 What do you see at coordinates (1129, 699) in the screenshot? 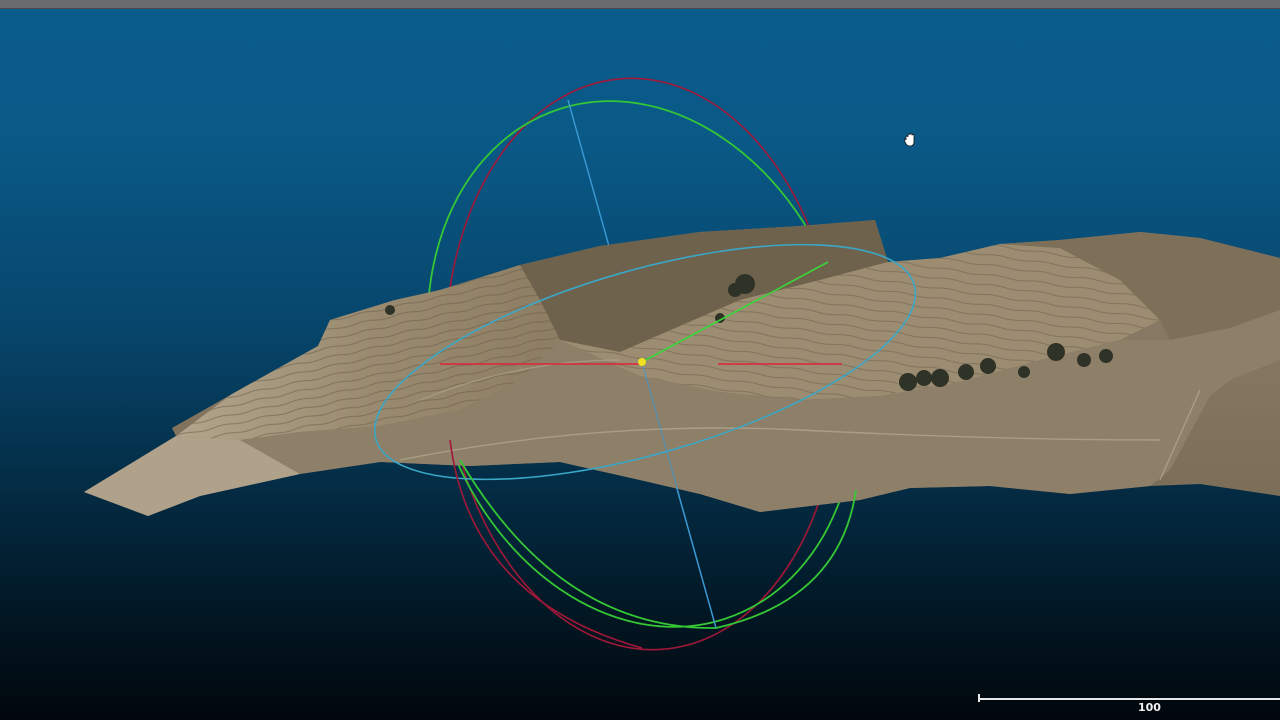
I see `scale-line` at bounding box center [1129, 699].